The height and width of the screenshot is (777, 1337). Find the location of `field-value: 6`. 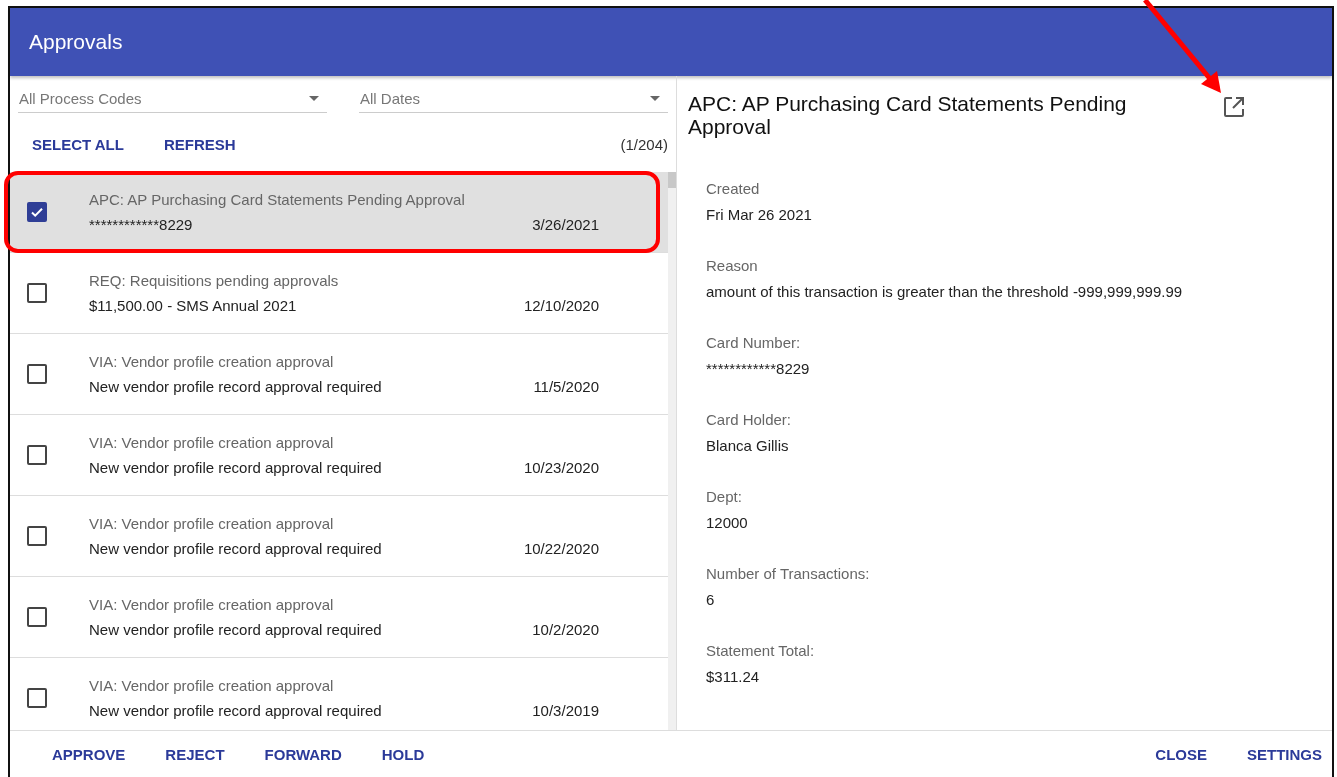

field-value: 6 is located at coordinates (711, 599).